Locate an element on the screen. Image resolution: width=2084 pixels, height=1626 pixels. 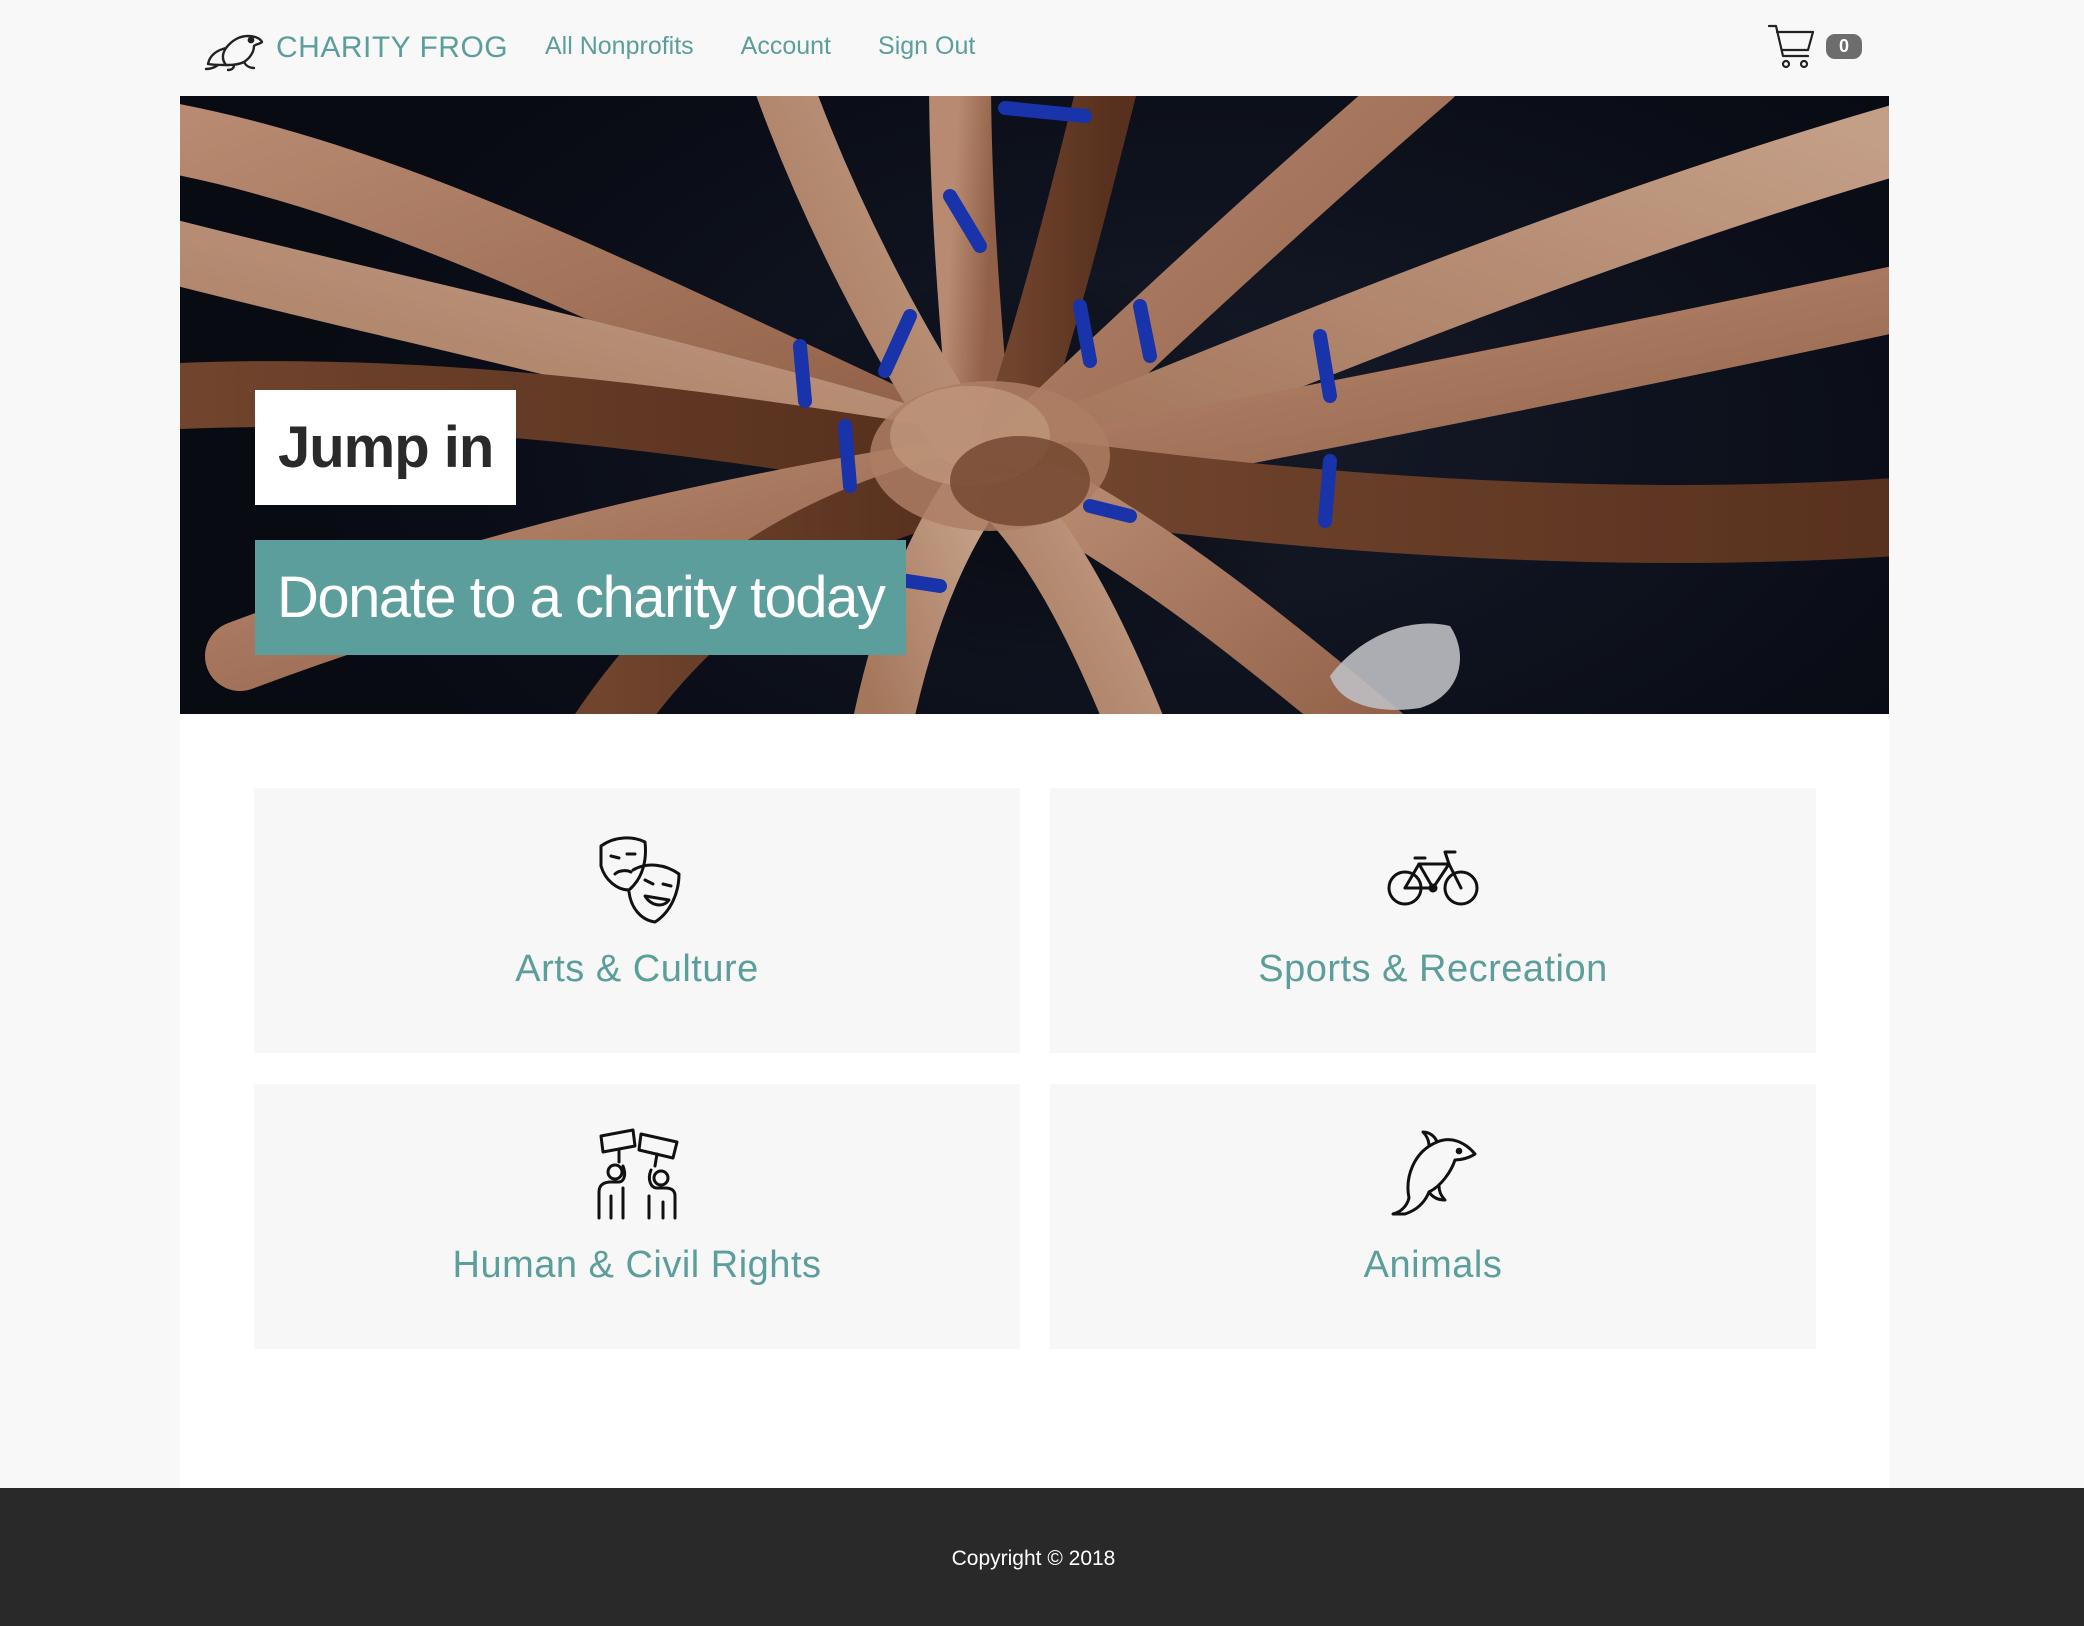
hero-title-box: Jump in is located at coordinates (386, 447).